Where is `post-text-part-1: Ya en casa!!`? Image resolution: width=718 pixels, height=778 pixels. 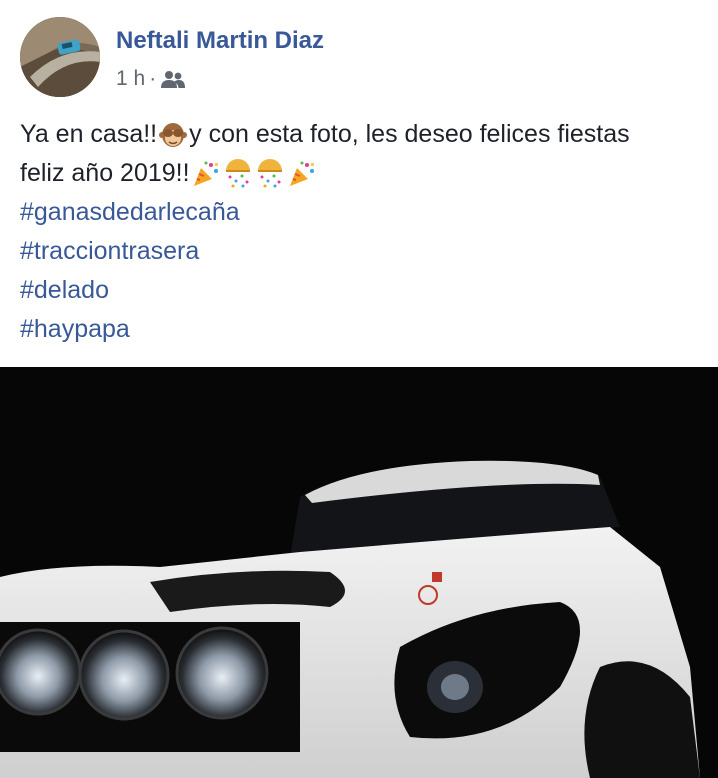 post-text-part-1: Ya en casa!! is located at coordinates (89, 134).